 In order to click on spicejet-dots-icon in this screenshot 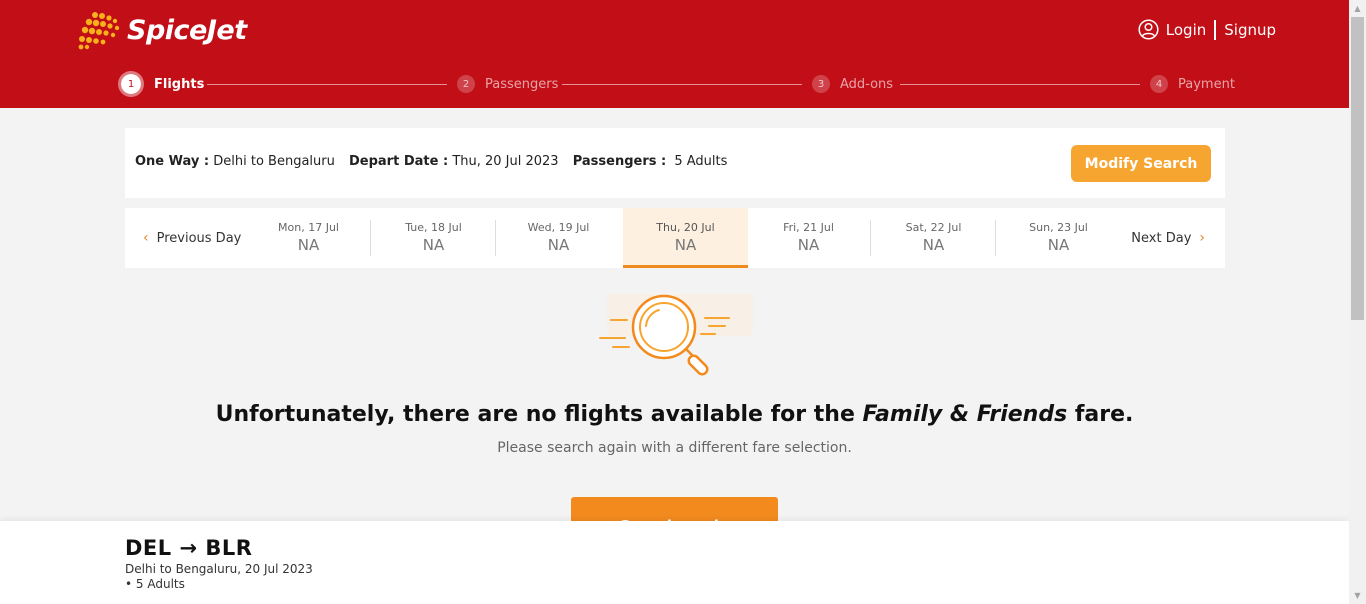, I will do `click(99, 31)`.